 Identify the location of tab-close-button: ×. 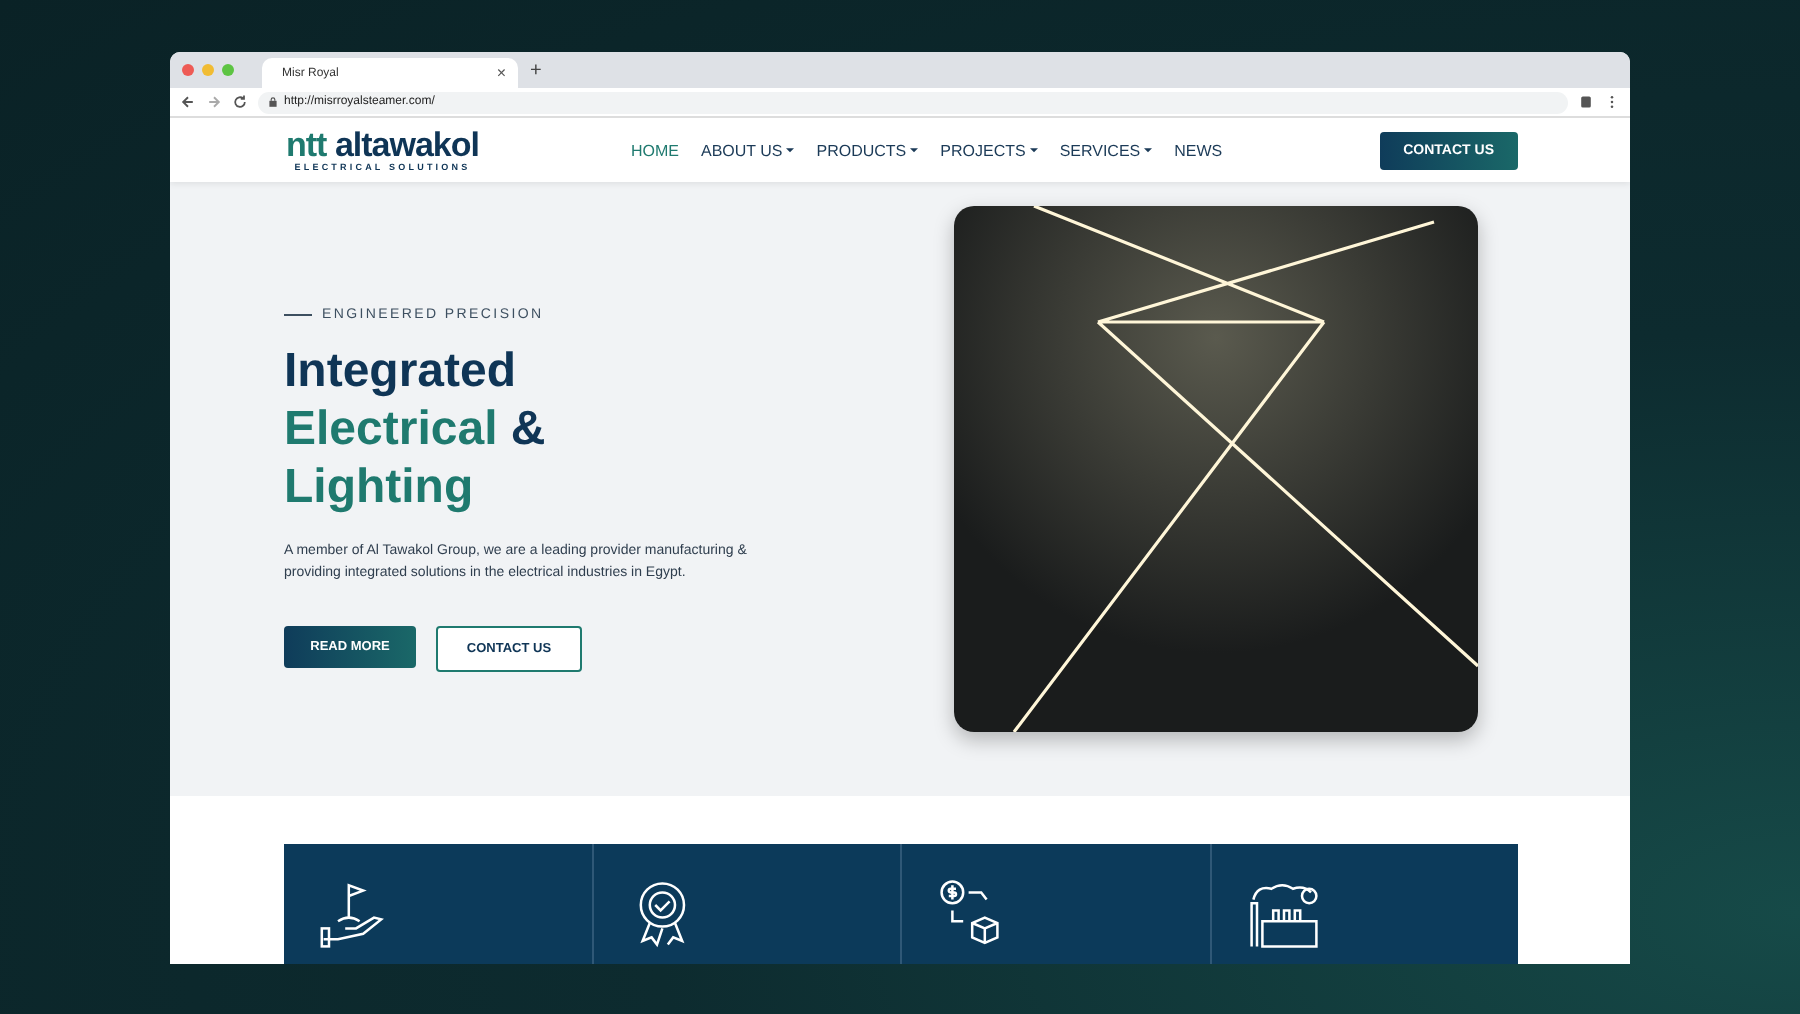
(501, 73).